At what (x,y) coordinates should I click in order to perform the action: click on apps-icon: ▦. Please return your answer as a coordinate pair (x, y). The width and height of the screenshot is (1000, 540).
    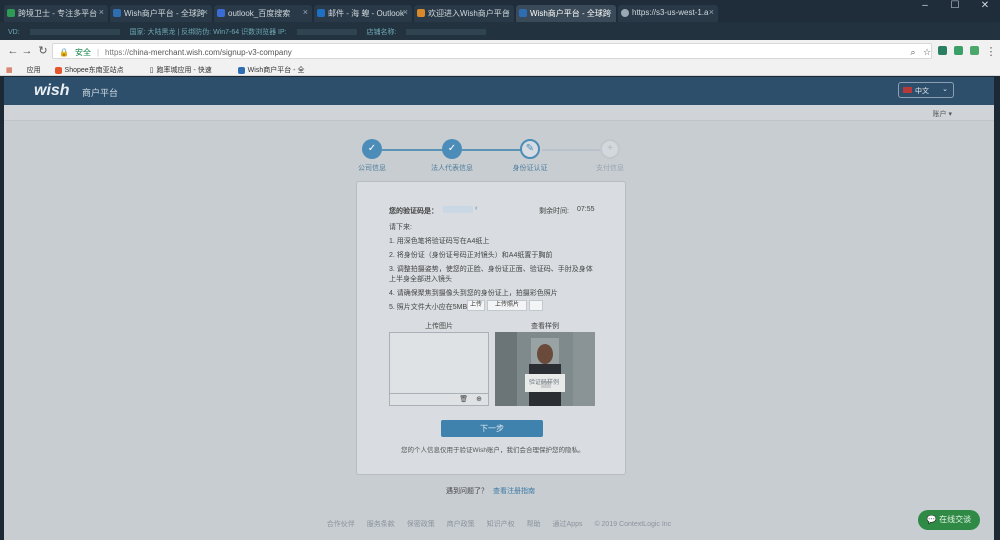
    Looking at the image, I should click on (9, 70).